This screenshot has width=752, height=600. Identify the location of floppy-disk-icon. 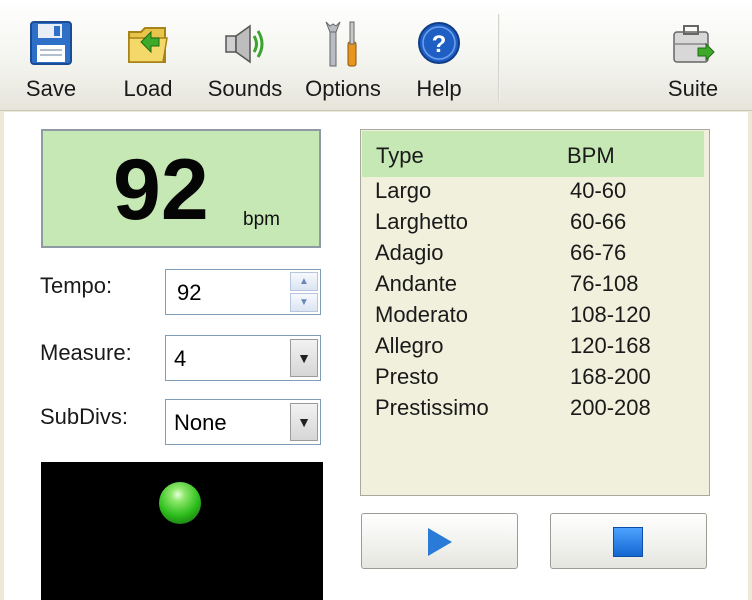
(51, 43).